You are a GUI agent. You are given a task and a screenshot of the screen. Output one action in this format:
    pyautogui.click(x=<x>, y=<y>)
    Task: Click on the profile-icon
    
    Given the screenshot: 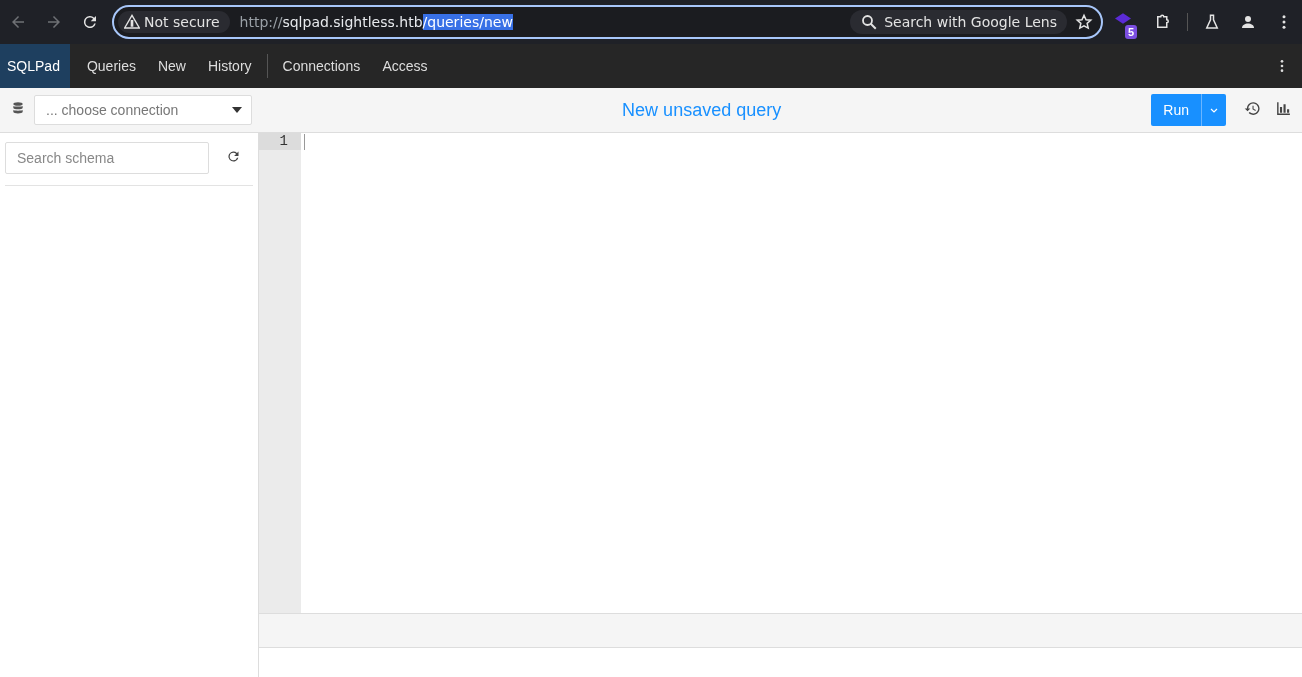 What is the action you would take?
    pyautogui.click(x=1248, y=22)
    